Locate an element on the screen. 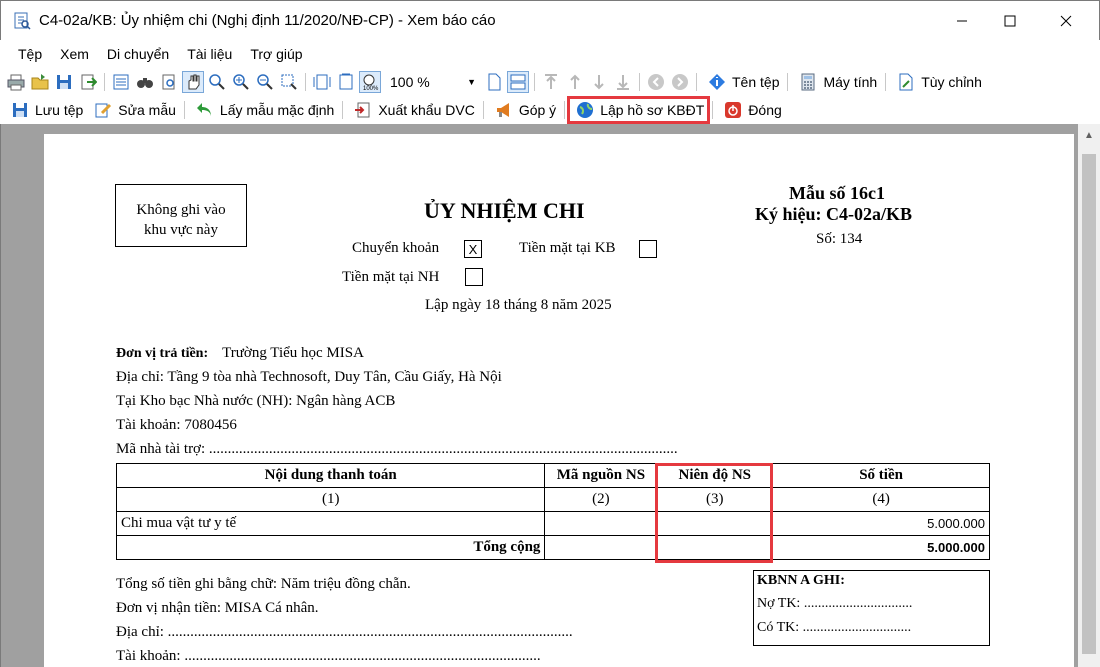  single-page-icon is located at coordinates (494, 82).